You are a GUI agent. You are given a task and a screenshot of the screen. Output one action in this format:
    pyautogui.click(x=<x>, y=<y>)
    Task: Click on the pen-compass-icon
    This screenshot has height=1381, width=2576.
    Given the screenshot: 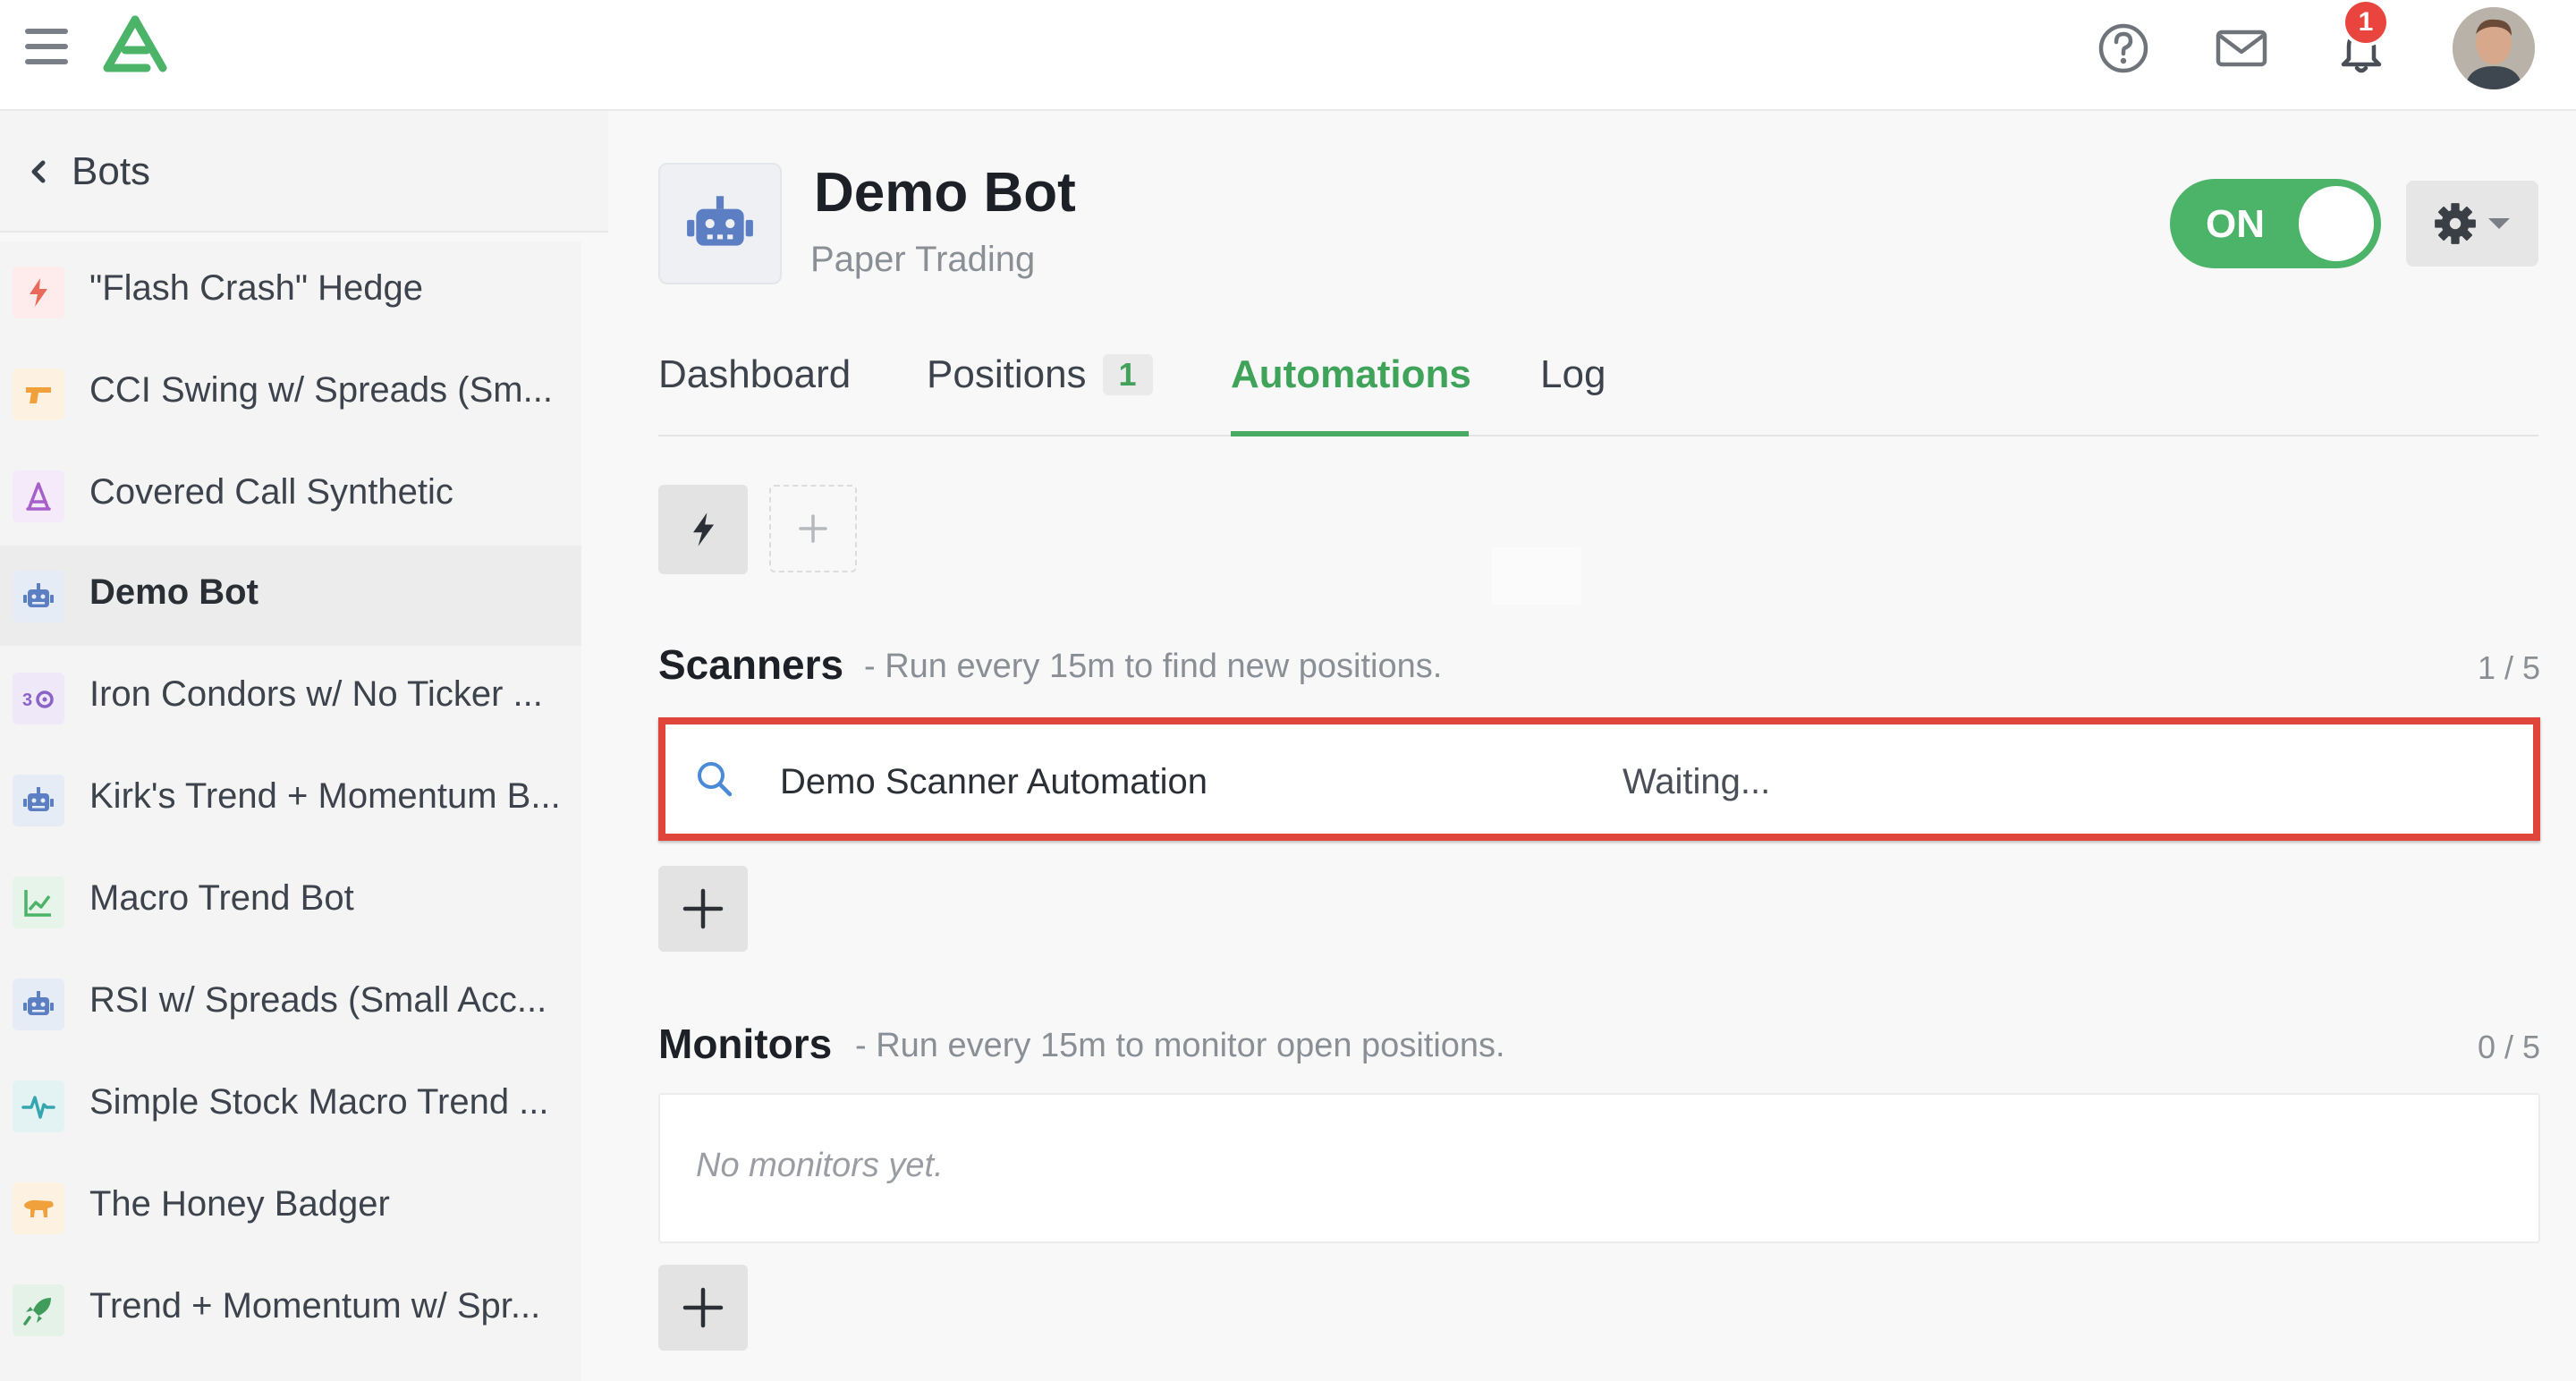 What is the action you would take?
    pyautogui.click(x=38, y=496)
    